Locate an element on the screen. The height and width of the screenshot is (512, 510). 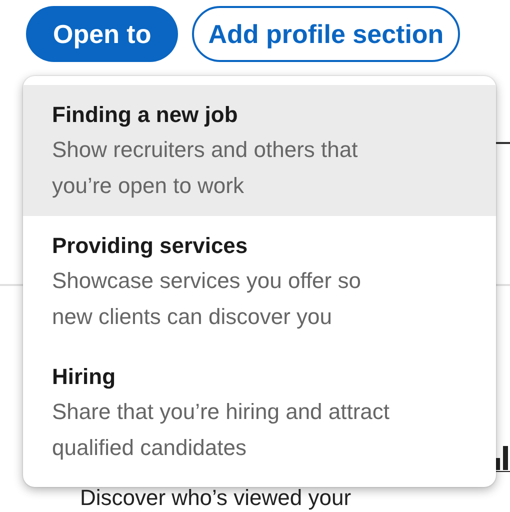
open-to-button: Open to is located at coordinates (102, 34).